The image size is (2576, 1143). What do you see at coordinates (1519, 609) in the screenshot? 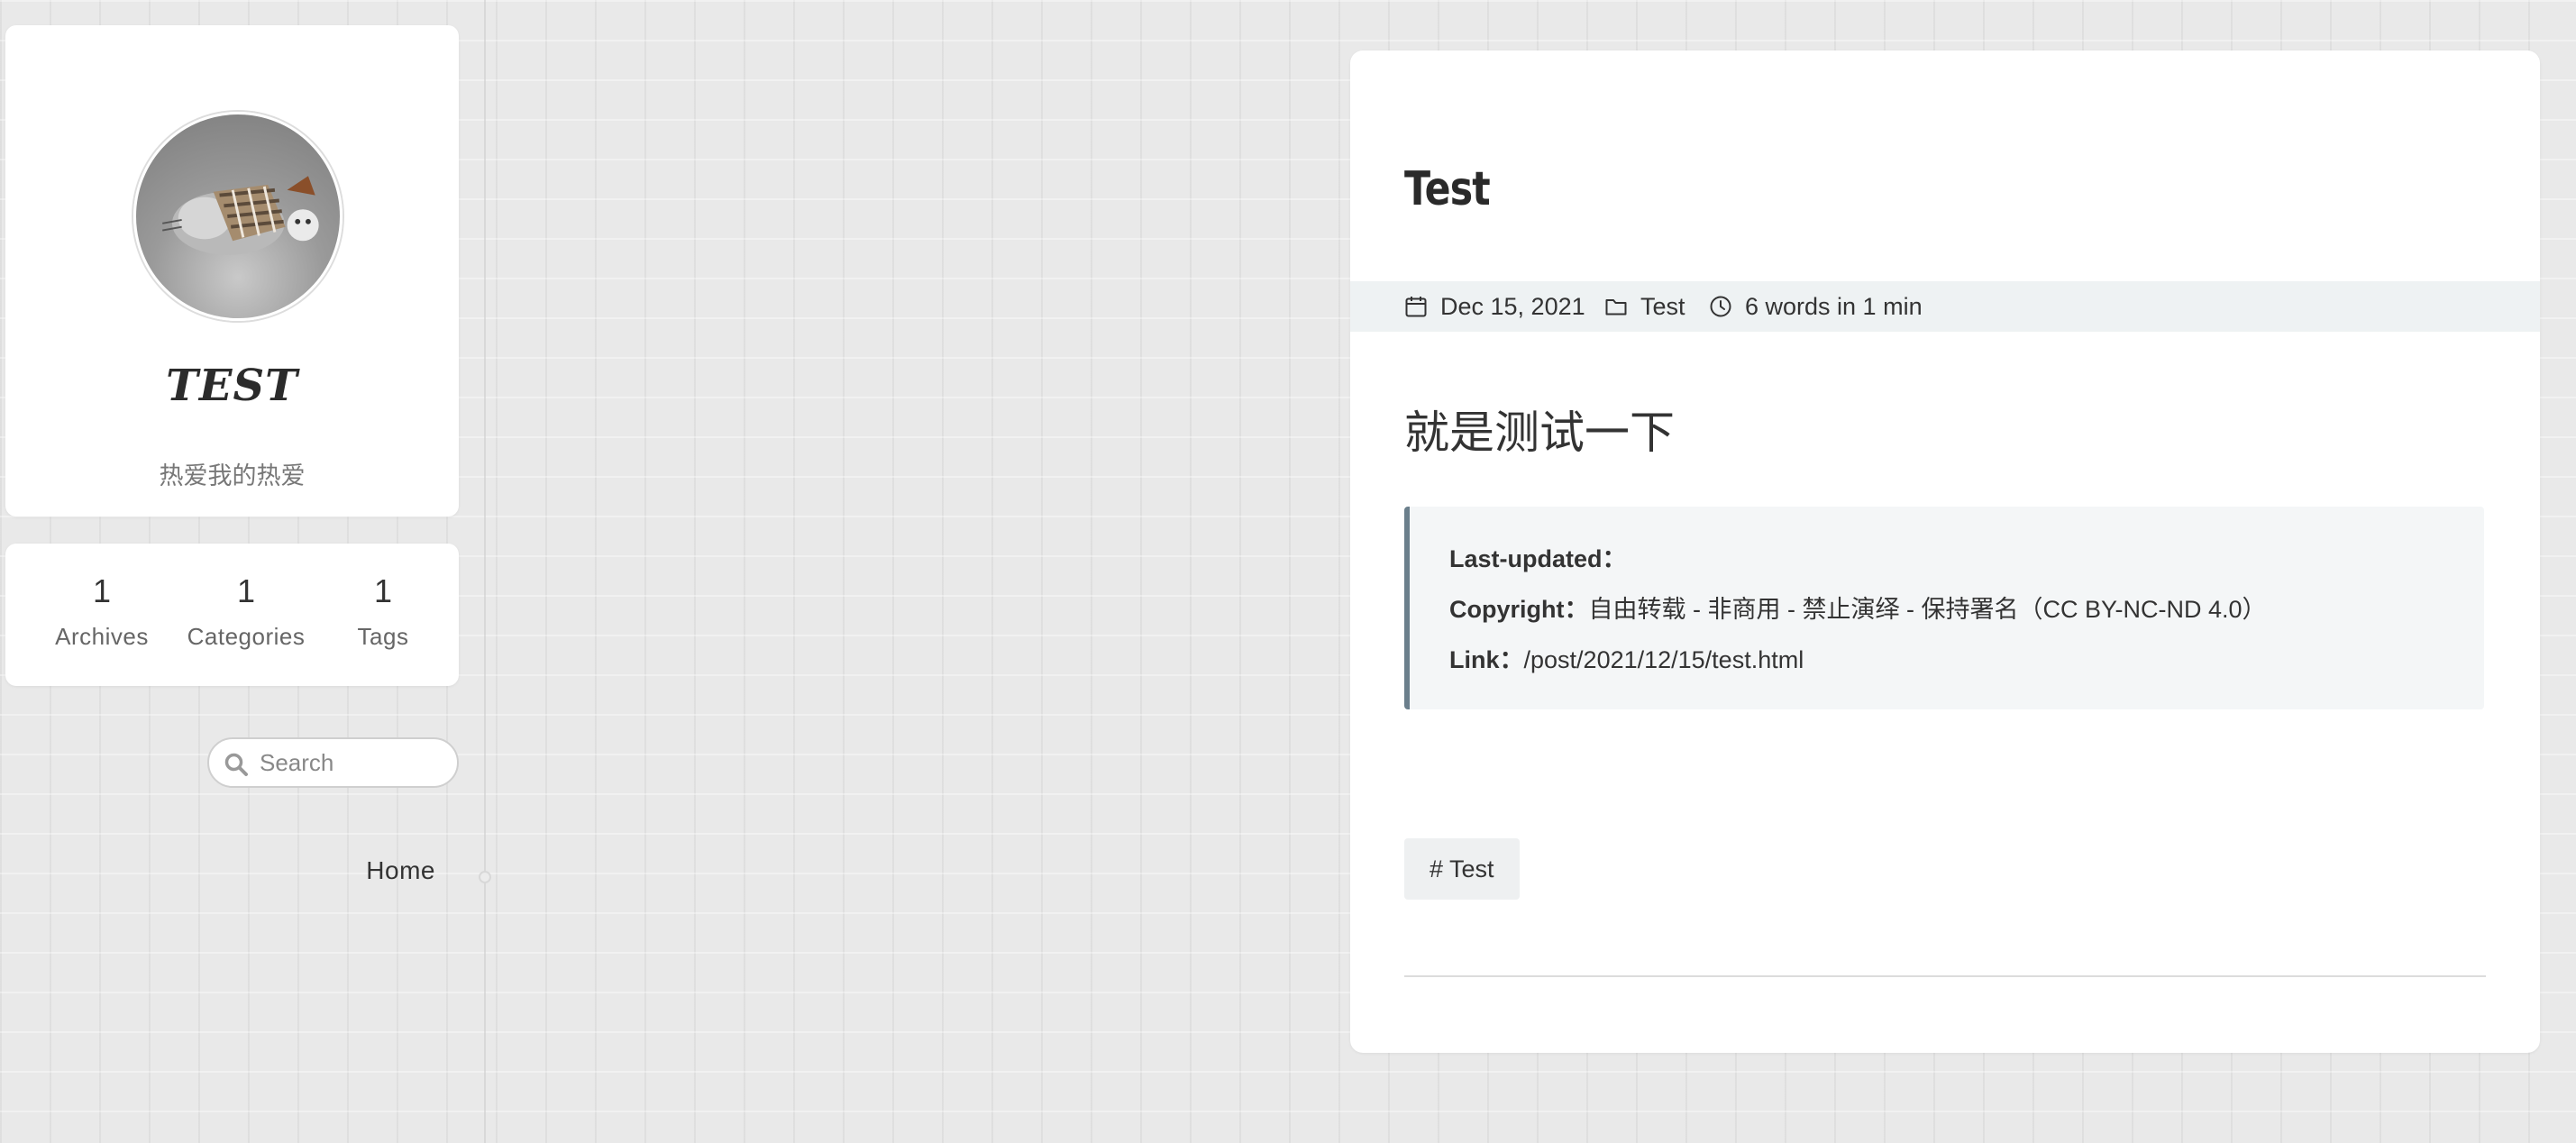
I see `copyright-license-label: Copyright：` at bounding box center [1519, 609].